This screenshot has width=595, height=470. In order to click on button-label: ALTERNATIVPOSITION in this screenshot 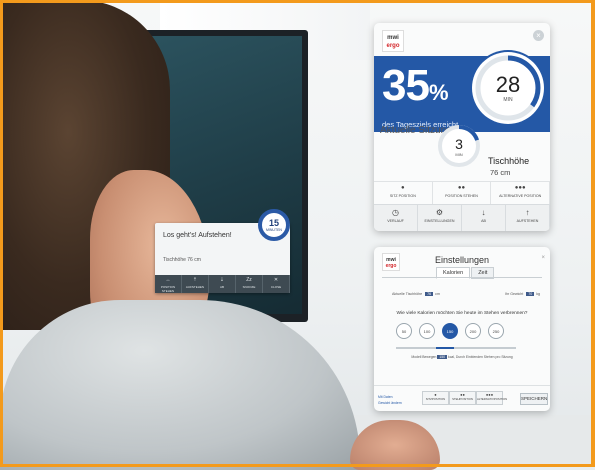, I will do `click(492, 399)`.